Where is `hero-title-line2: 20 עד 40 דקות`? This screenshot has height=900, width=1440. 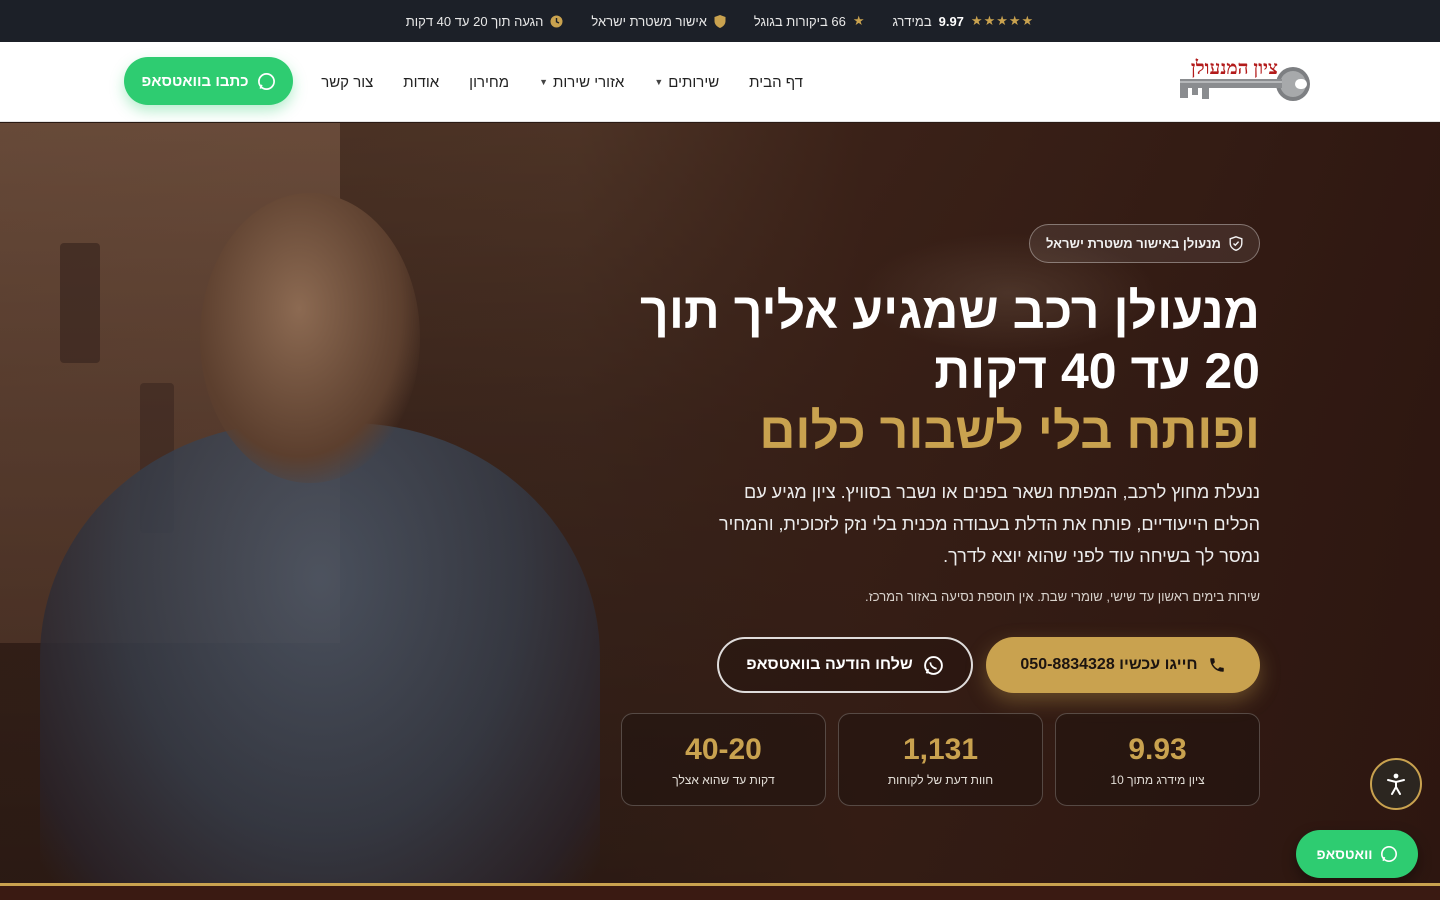 hero-title-line2: 20 עד 40 דקות is located at coordinates (1097, 371).